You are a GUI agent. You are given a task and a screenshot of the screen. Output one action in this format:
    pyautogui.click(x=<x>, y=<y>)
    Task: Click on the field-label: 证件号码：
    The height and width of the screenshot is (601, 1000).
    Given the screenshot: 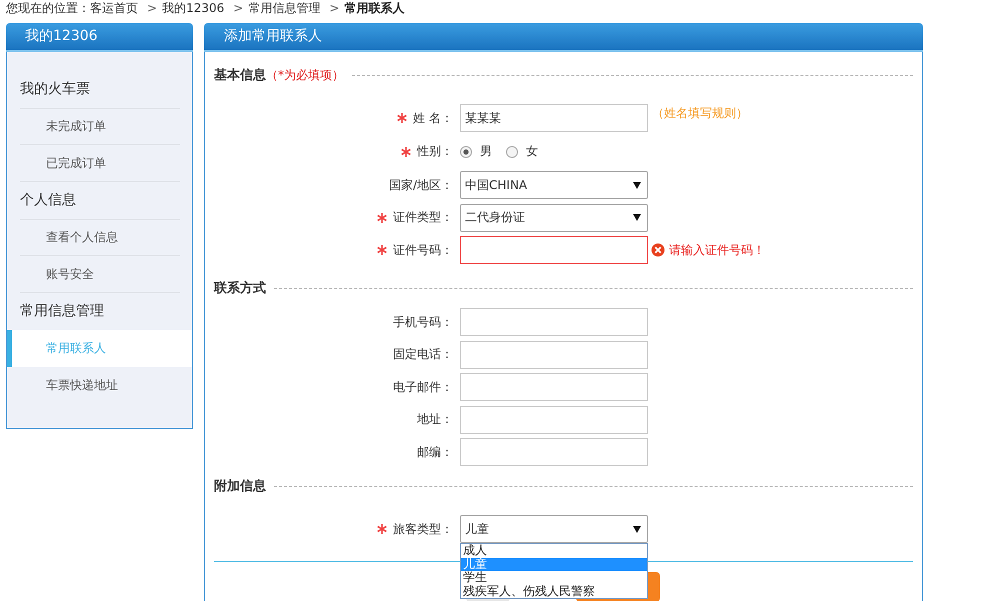 What is the action you would take?
    pyautogui.click(x=423, y=250)
    